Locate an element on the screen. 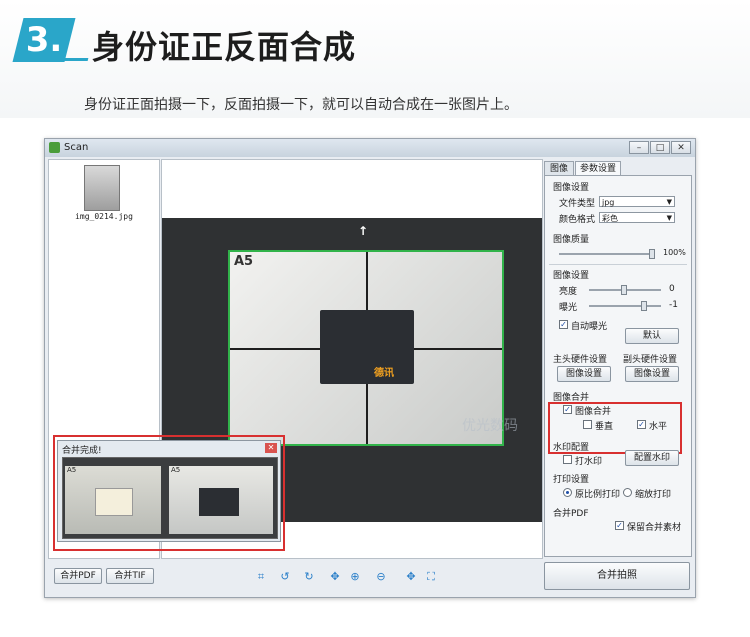 The height and width of the screenshot is (637, 750). brightness-label: 亮度 is located at coordinates (568, 292).